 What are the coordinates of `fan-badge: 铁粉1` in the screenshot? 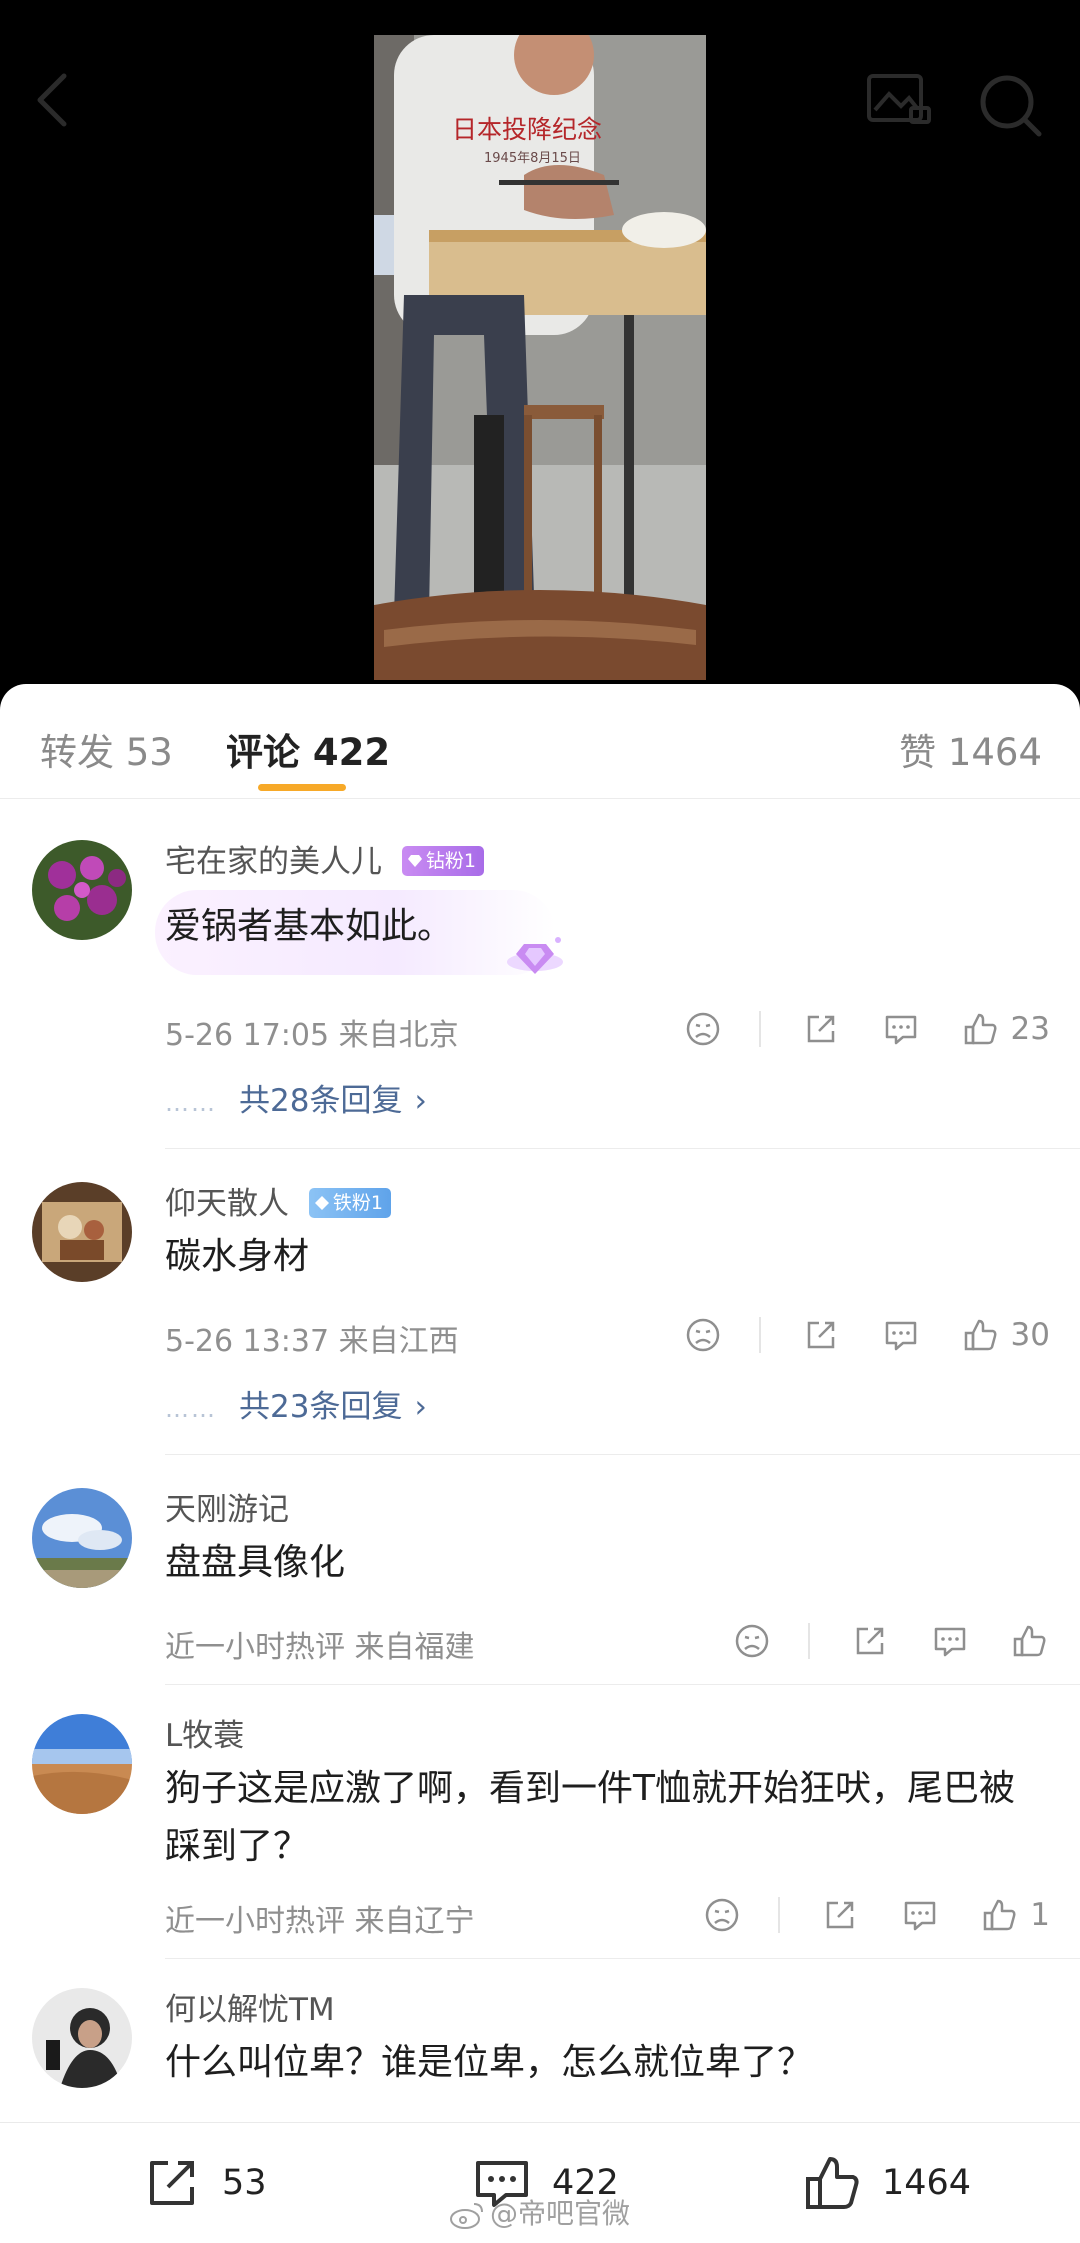 It's located at (349, 1202).